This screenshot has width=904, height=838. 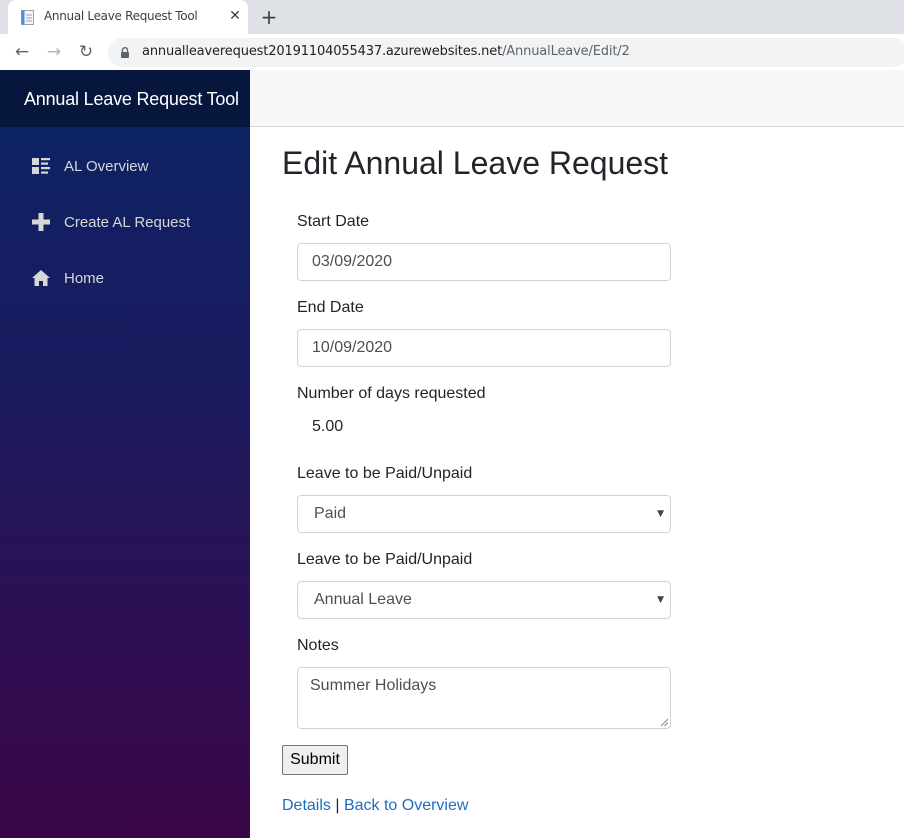 What do you see at coordinates (484, 348) in the screenshot?
I see `end-date-input: 10/09/2020` at bounding box center [484, 348].